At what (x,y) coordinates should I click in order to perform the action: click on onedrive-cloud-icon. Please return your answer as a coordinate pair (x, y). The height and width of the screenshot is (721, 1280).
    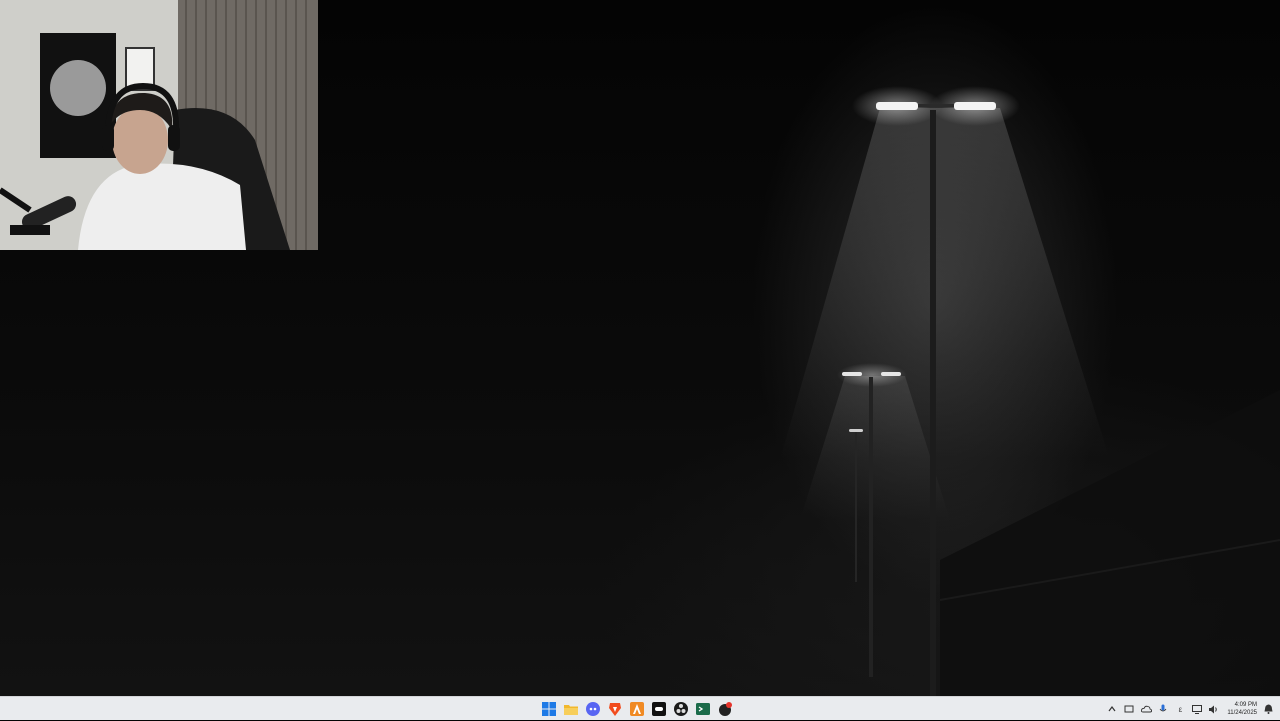
    Looking at the image, I should click on (1146, 709).